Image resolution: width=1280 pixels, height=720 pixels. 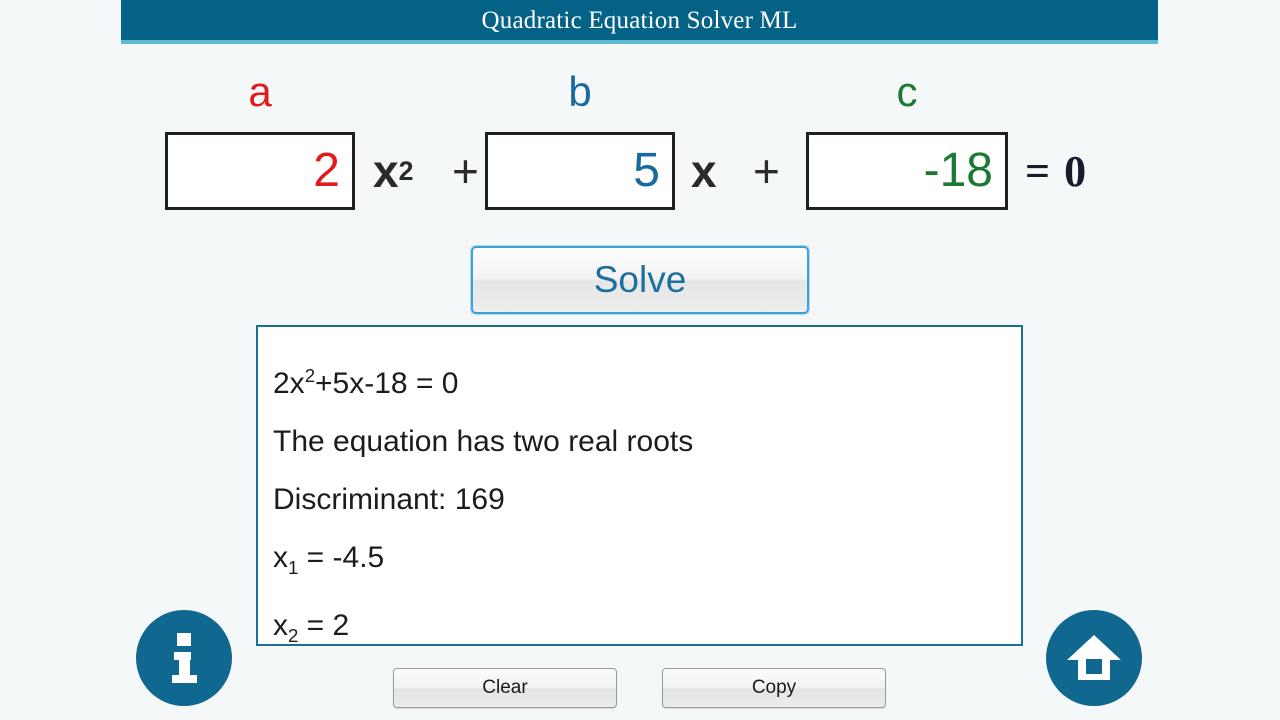 I want to click on equals-zero-symbol: = 0, so click(x=1055, y=171).